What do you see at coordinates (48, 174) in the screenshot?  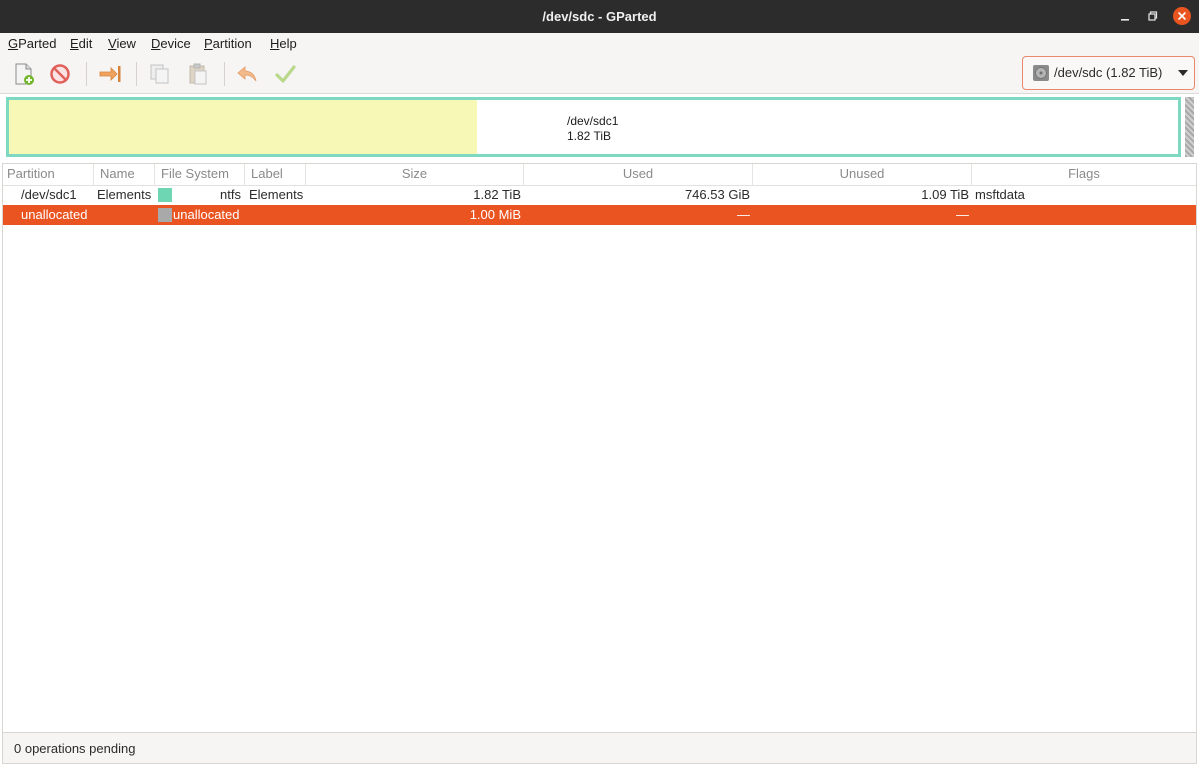 I see `column-header-partition: Partition` at bounding box center [48, 174].